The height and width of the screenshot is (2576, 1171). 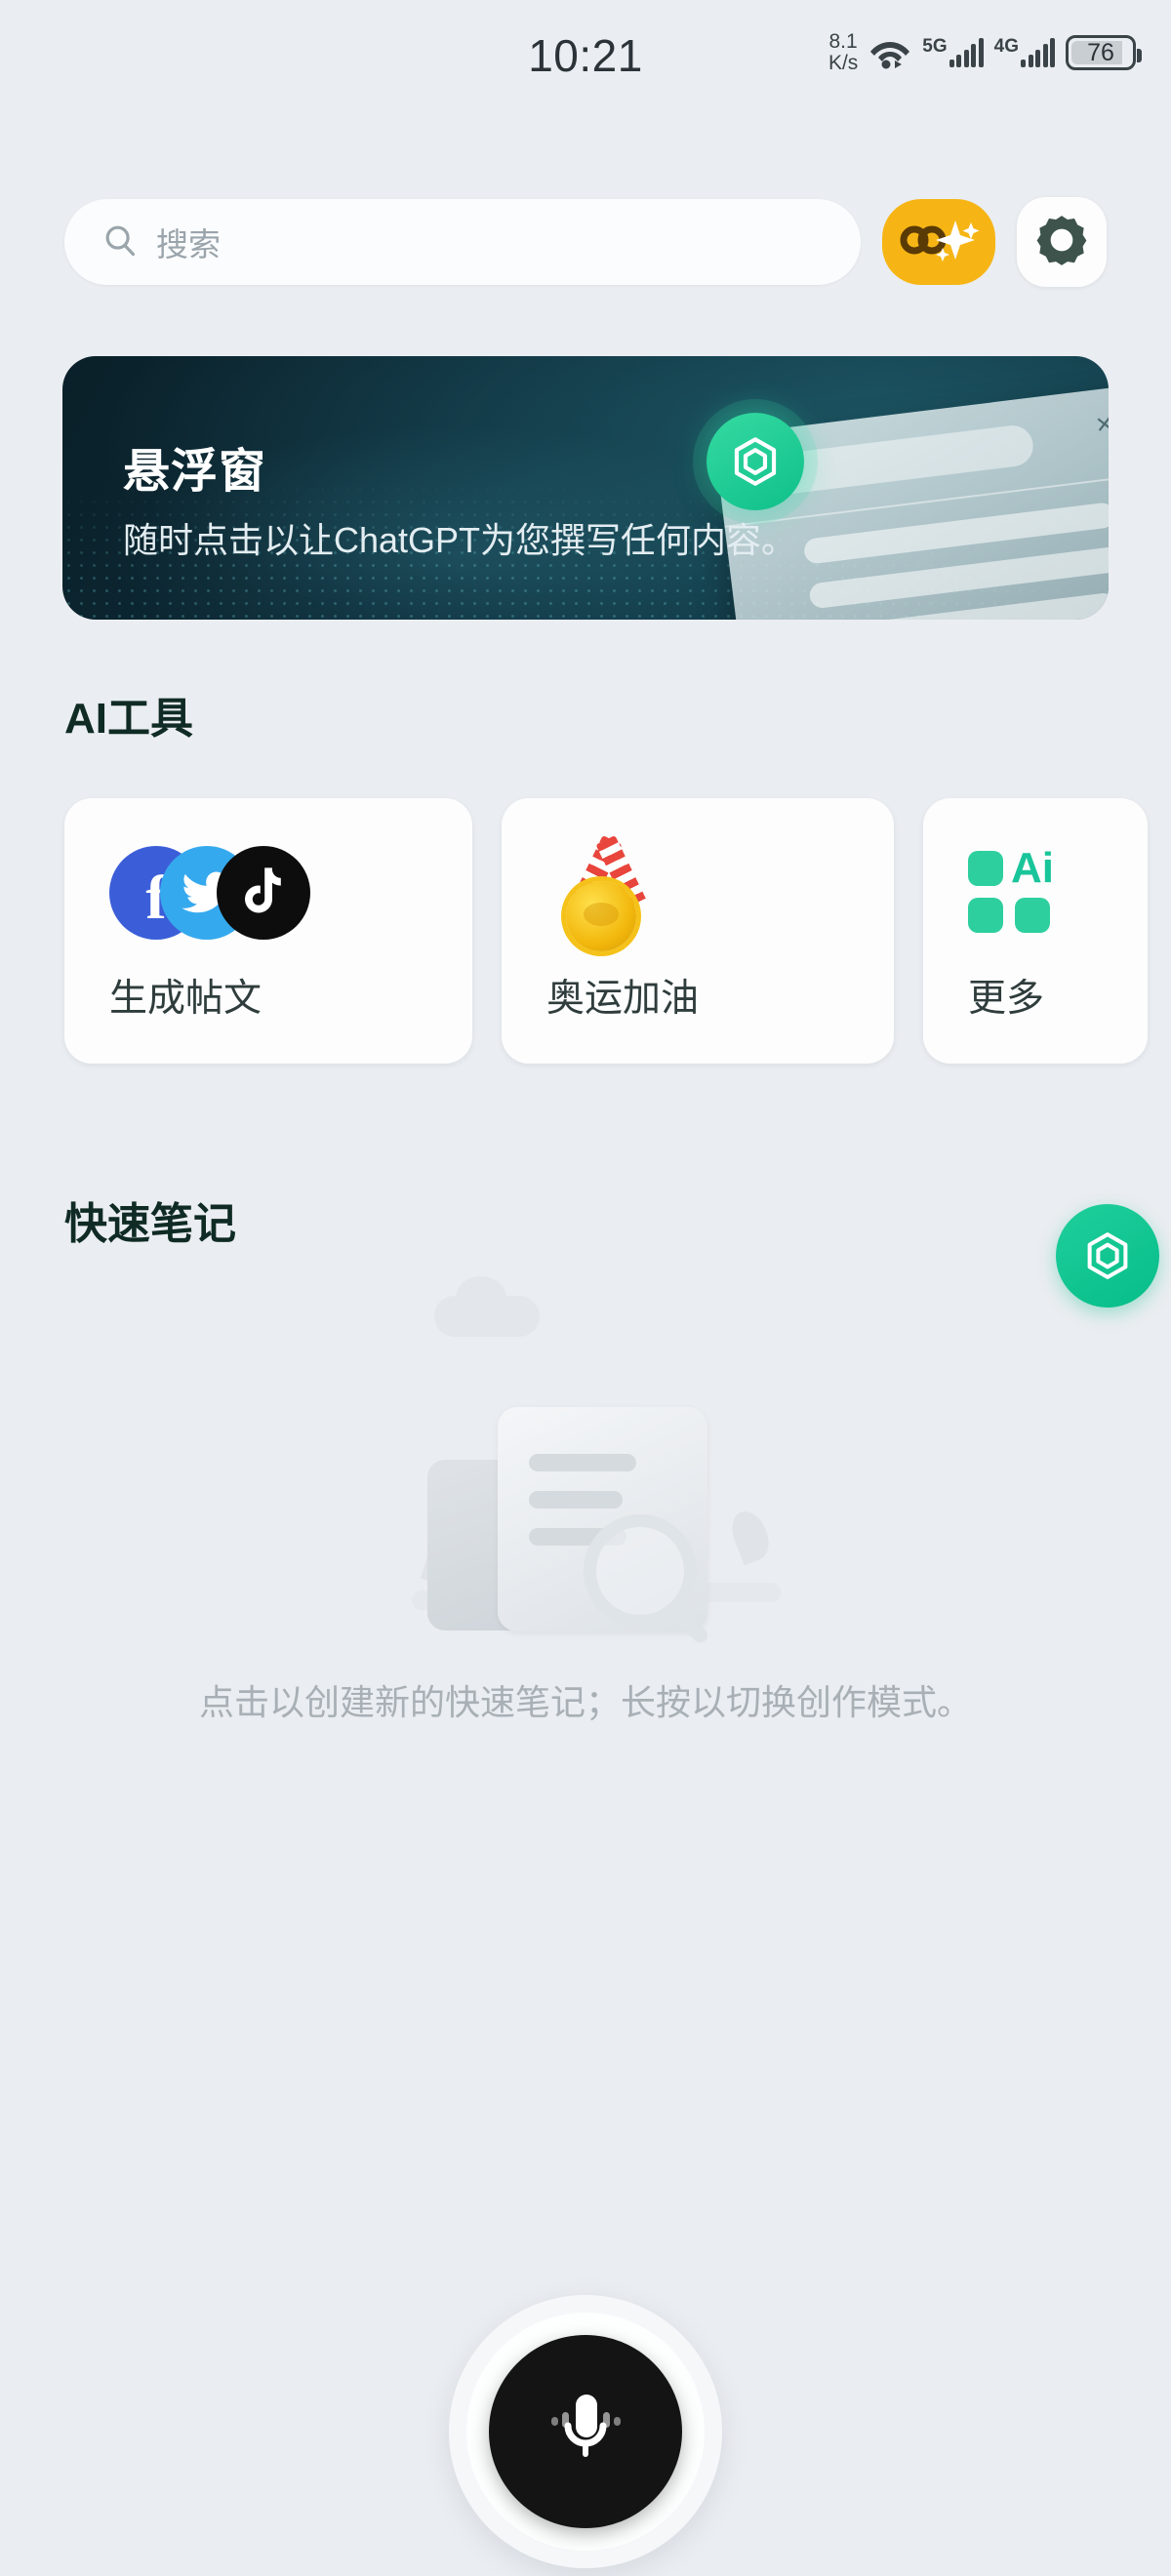 What do you see at coordinates (585, 53) in the screenshot?
I see `status-bar: 10:21 8.1 K/s 5G 4G 76` at bounding box center [585, 53].